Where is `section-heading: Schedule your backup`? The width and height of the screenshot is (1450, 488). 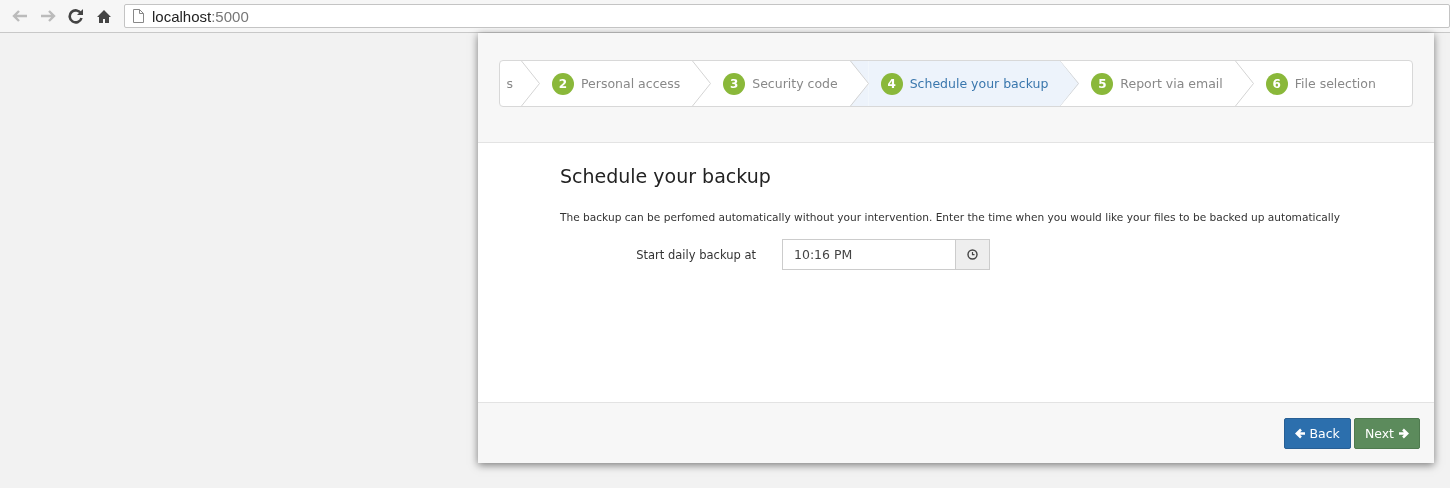
section-heading: Schedule your backup is located at coordinates (666, 176).